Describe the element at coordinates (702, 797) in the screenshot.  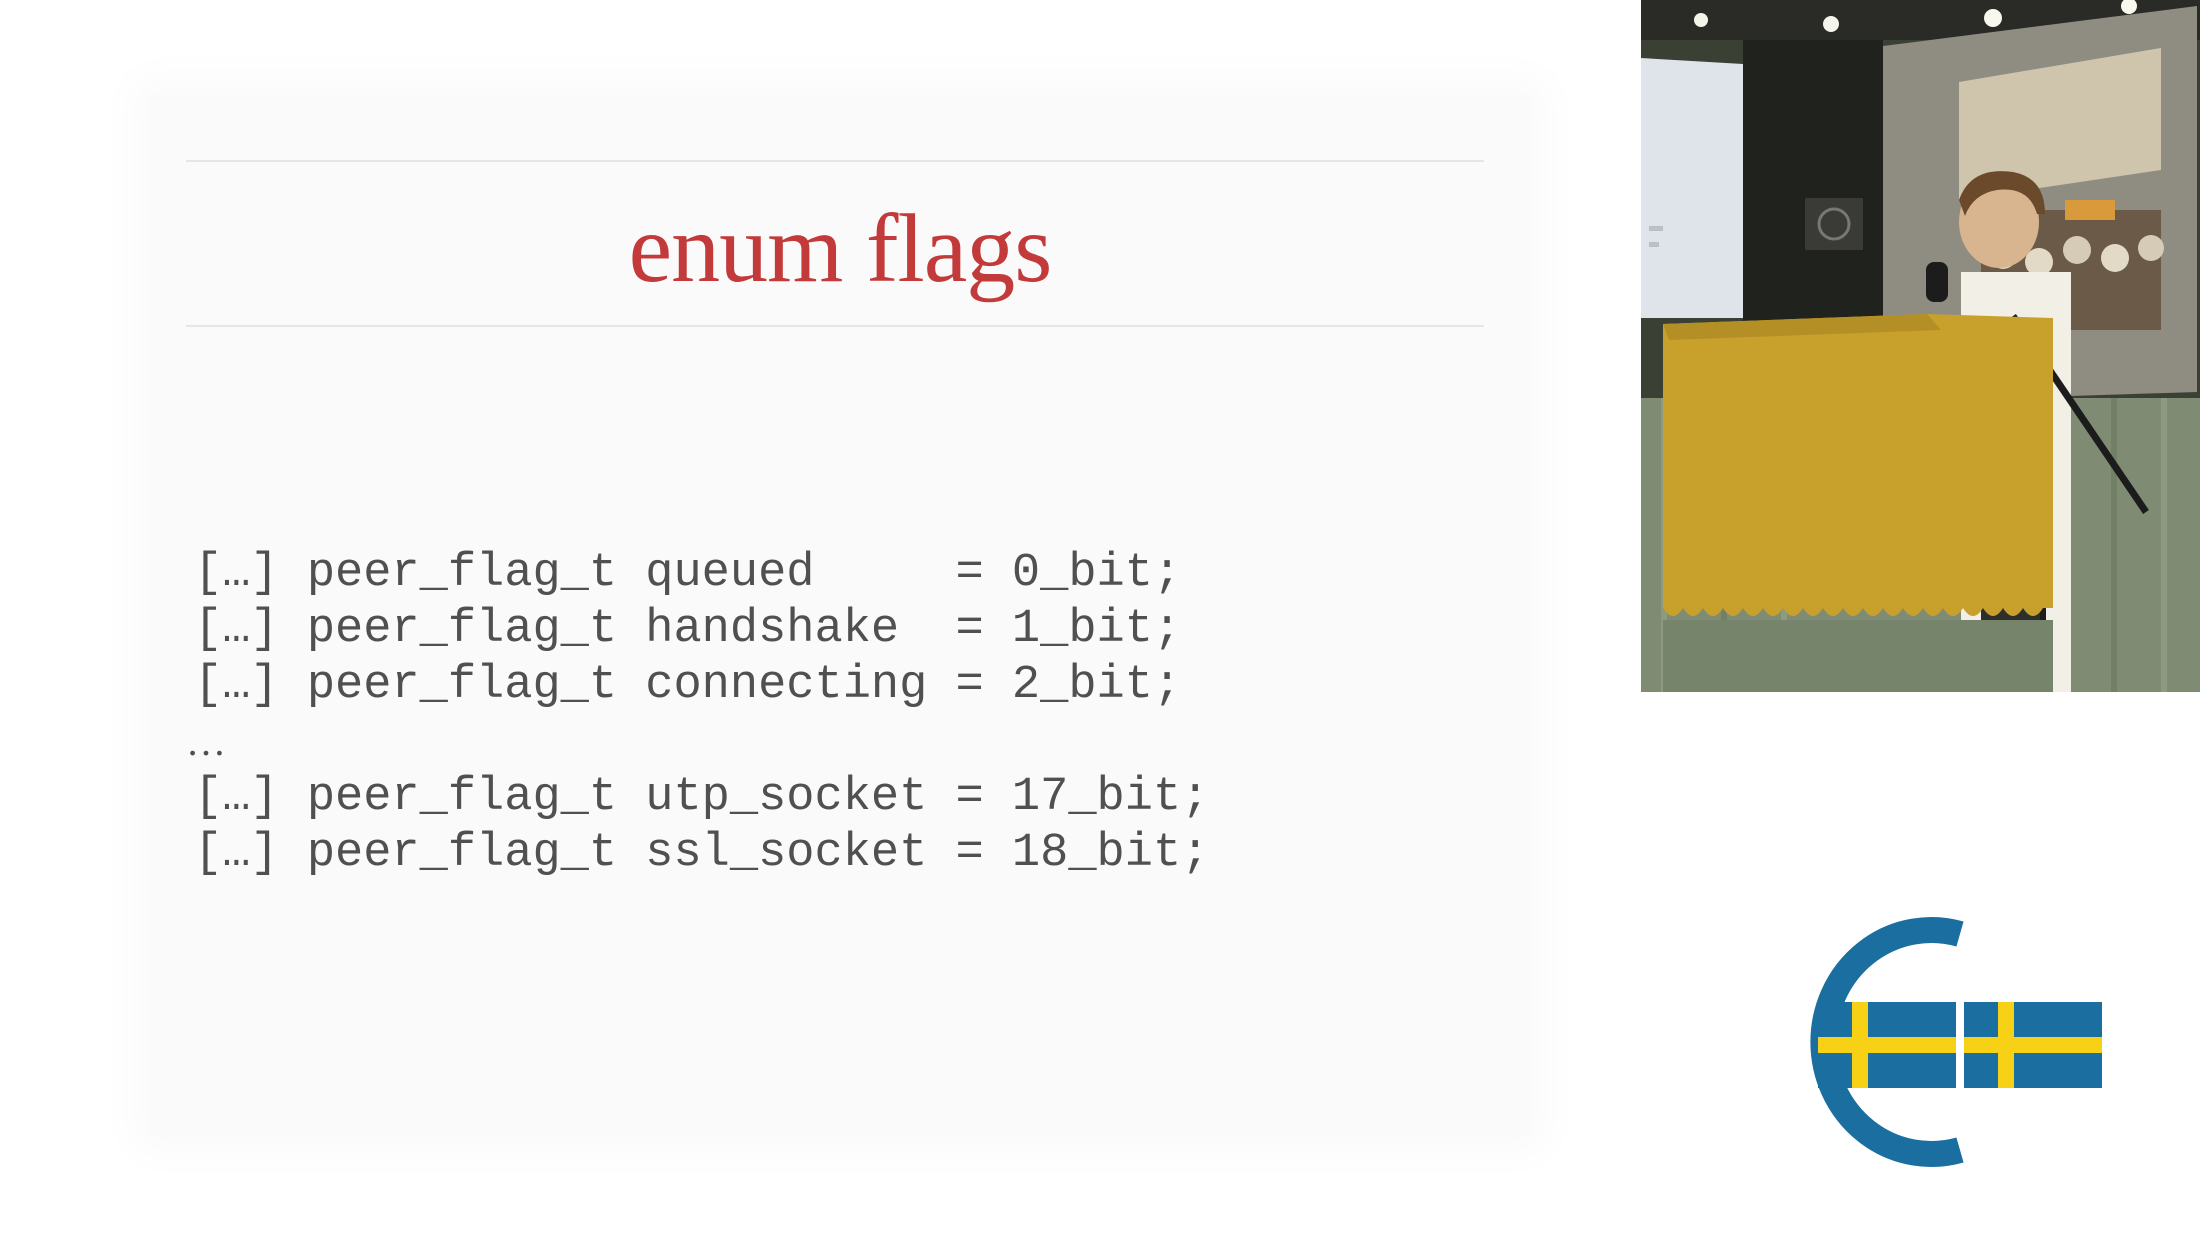
I see `code-line: […] peer_flag_t utp_socket = 17_bit;` at that location.